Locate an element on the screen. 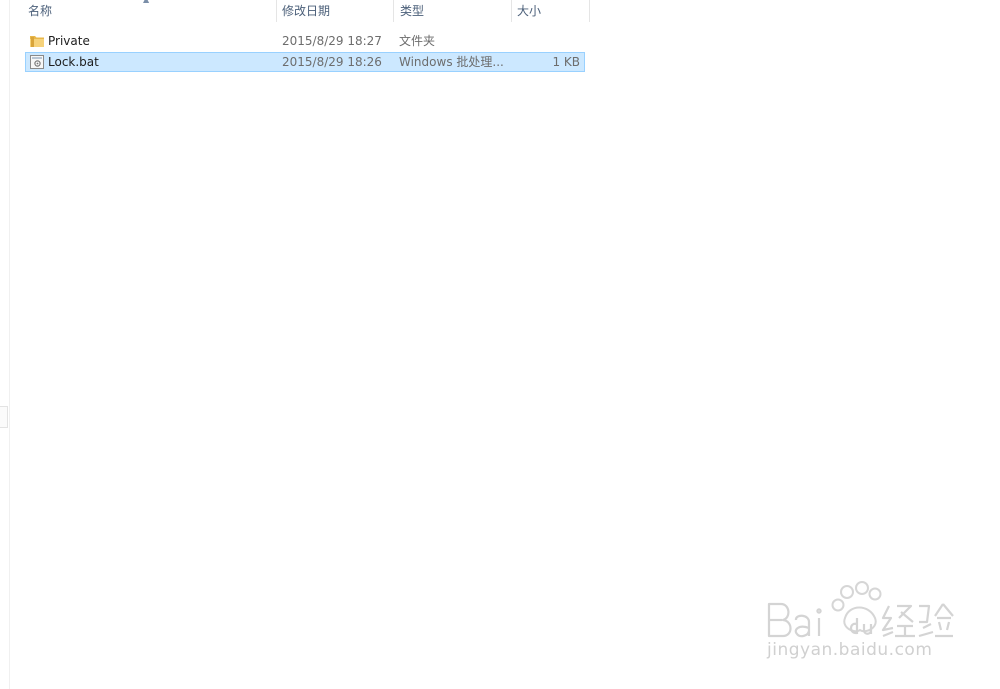  baidu-jingyan-watermark: jingyan.baidu.com is located at coordinates (860, 625).